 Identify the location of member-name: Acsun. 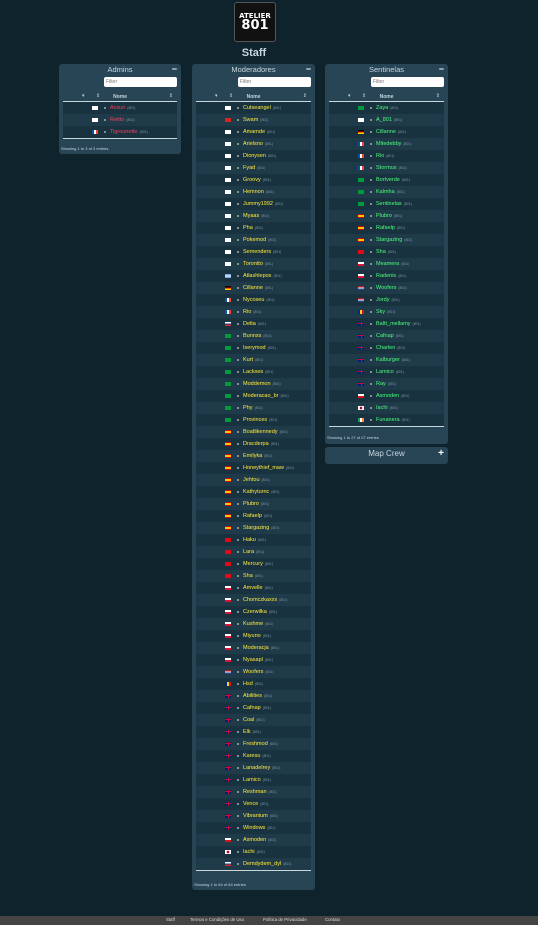
(117, 108).